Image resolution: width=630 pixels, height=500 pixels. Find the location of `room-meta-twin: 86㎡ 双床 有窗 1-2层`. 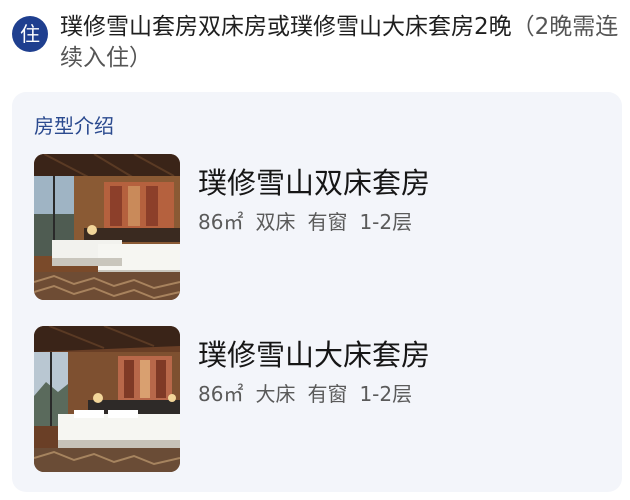

room-meta-twin: 86㎡ 双床 有窗 1-2层 is located at coordinates (311, 220).